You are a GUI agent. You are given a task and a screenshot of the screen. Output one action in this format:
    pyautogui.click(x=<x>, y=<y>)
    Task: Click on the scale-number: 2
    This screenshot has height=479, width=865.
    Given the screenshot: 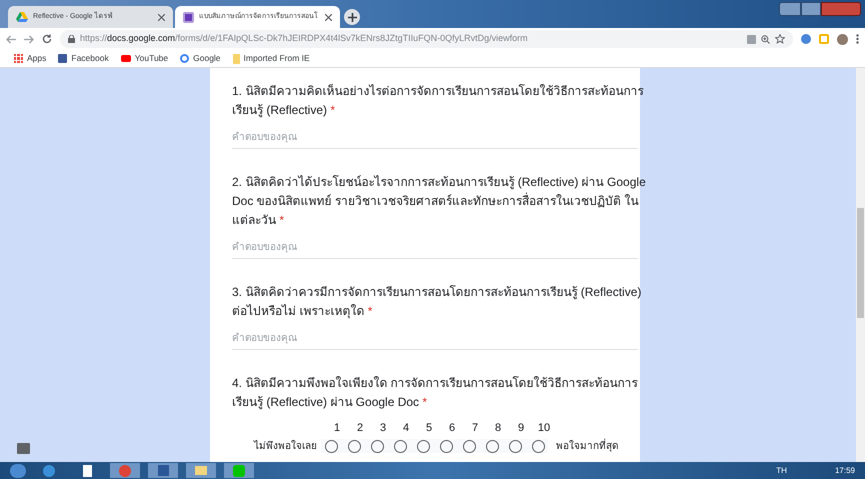 What is the action you would take?
    pyautogui.click(x=360, y=428)
    